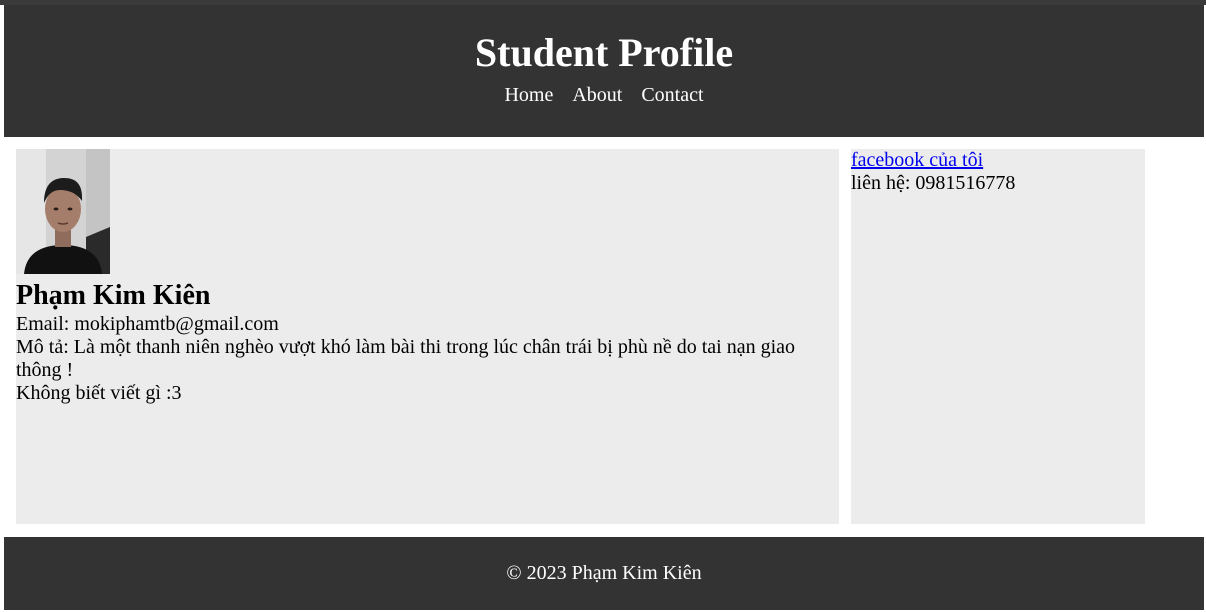  What do you see at coordinates (597, 95) in the screenshot?
I see `nav-about-link: About` at bounding box center [597, 95].